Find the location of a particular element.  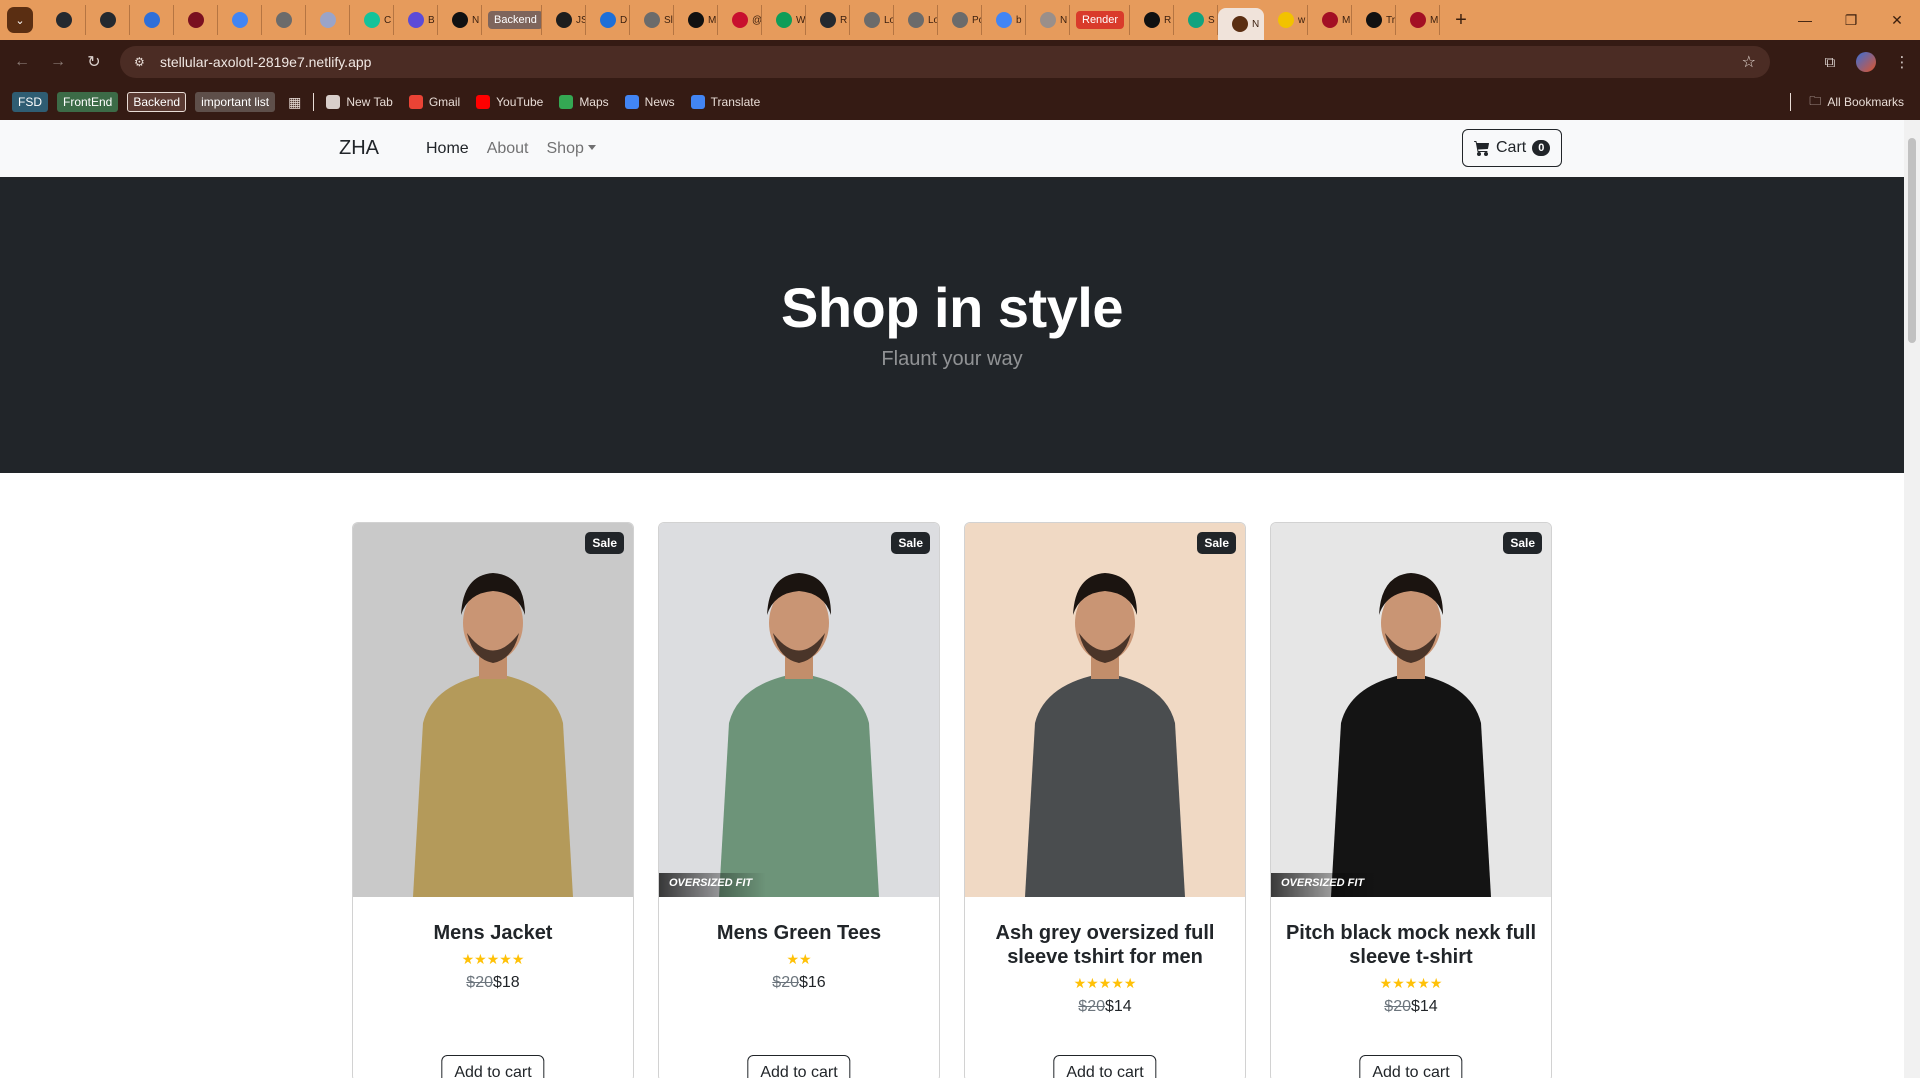

browser-tab: b is located at coordinates (1004, 20).